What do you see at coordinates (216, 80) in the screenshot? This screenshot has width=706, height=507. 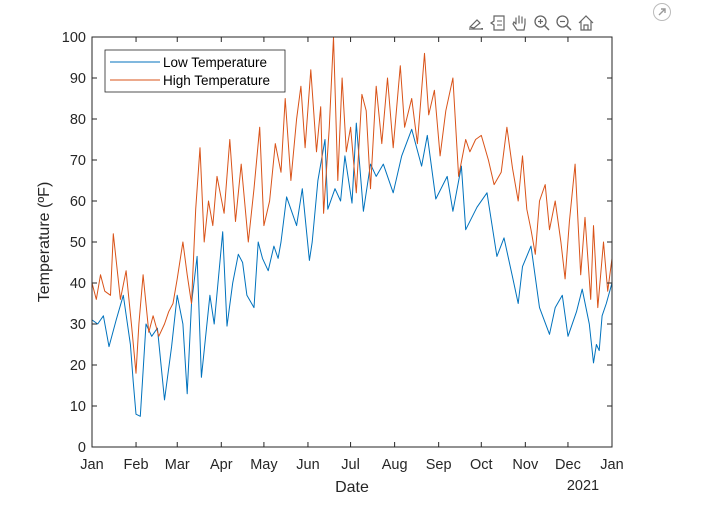 I see `legend-label-high: High Temperature` at bounding box center [216, 80].